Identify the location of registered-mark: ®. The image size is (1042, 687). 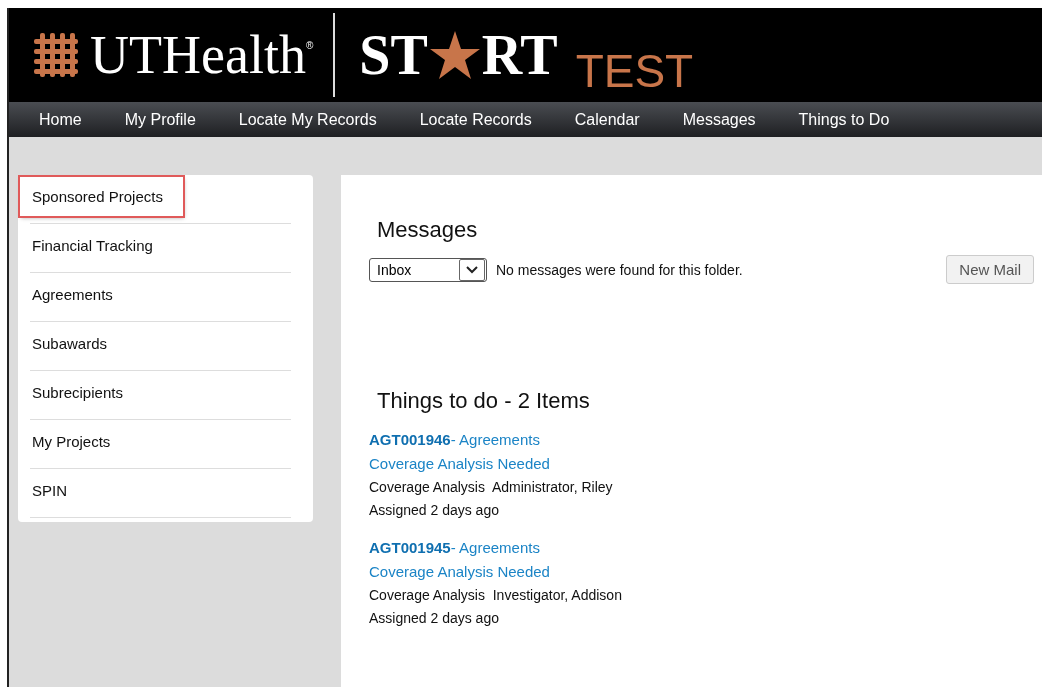
(309, 45).